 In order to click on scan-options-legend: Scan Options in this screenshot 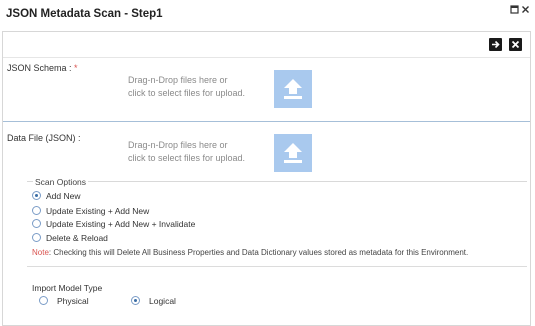, I will do `click(61, 182)`.